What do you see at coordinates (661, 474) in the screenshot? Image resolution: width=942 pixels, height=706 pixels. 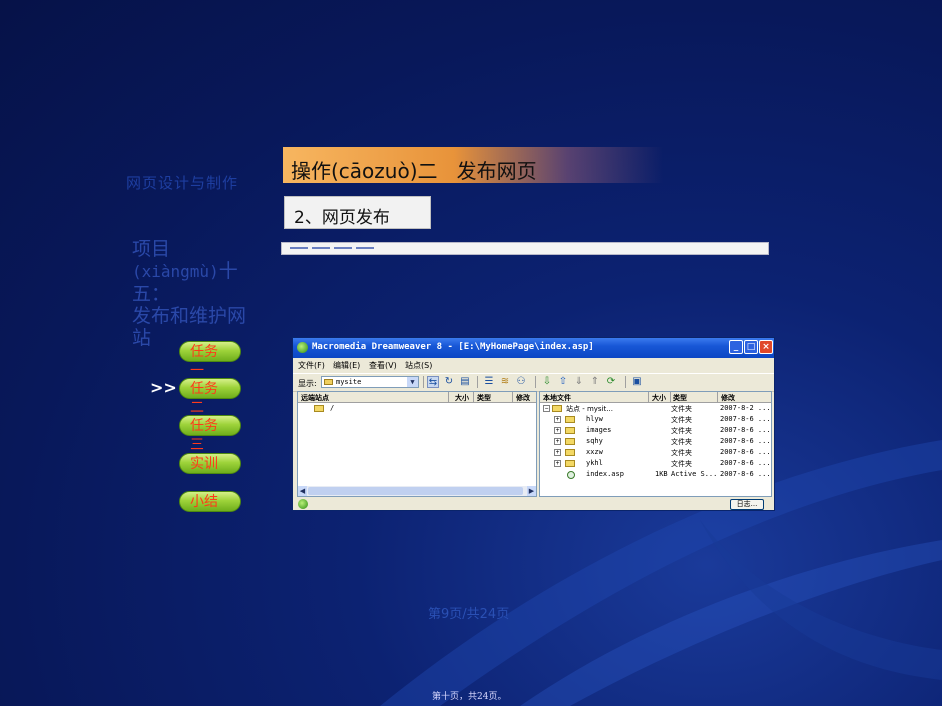 I see `file-size: 1KB` at bounding box center [661, 474].